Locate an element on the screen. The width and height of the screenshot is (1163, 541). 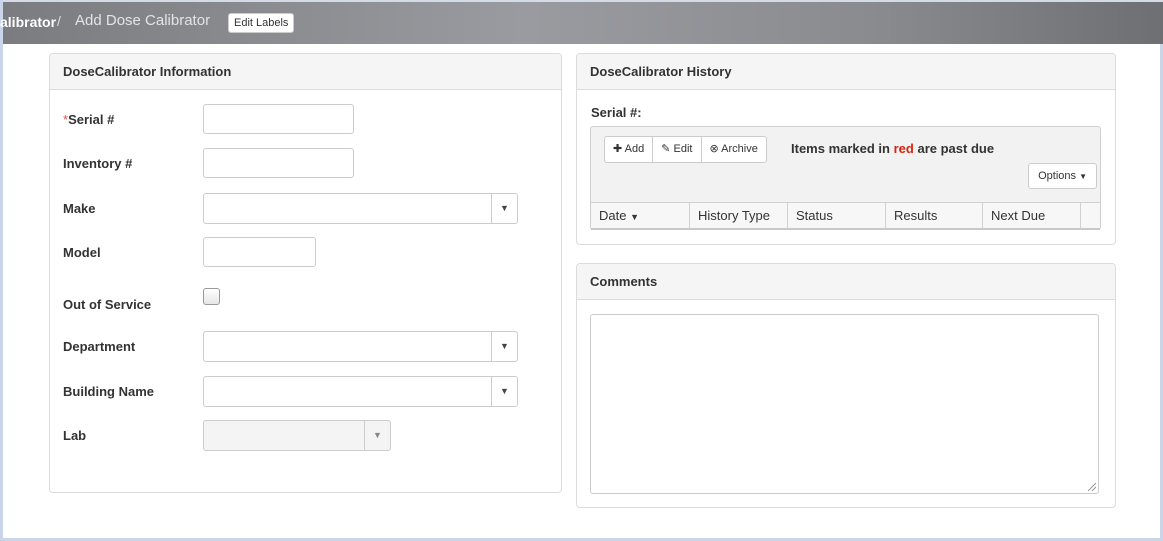
column-date: Date ▼ is located at coordinates (640, 216).